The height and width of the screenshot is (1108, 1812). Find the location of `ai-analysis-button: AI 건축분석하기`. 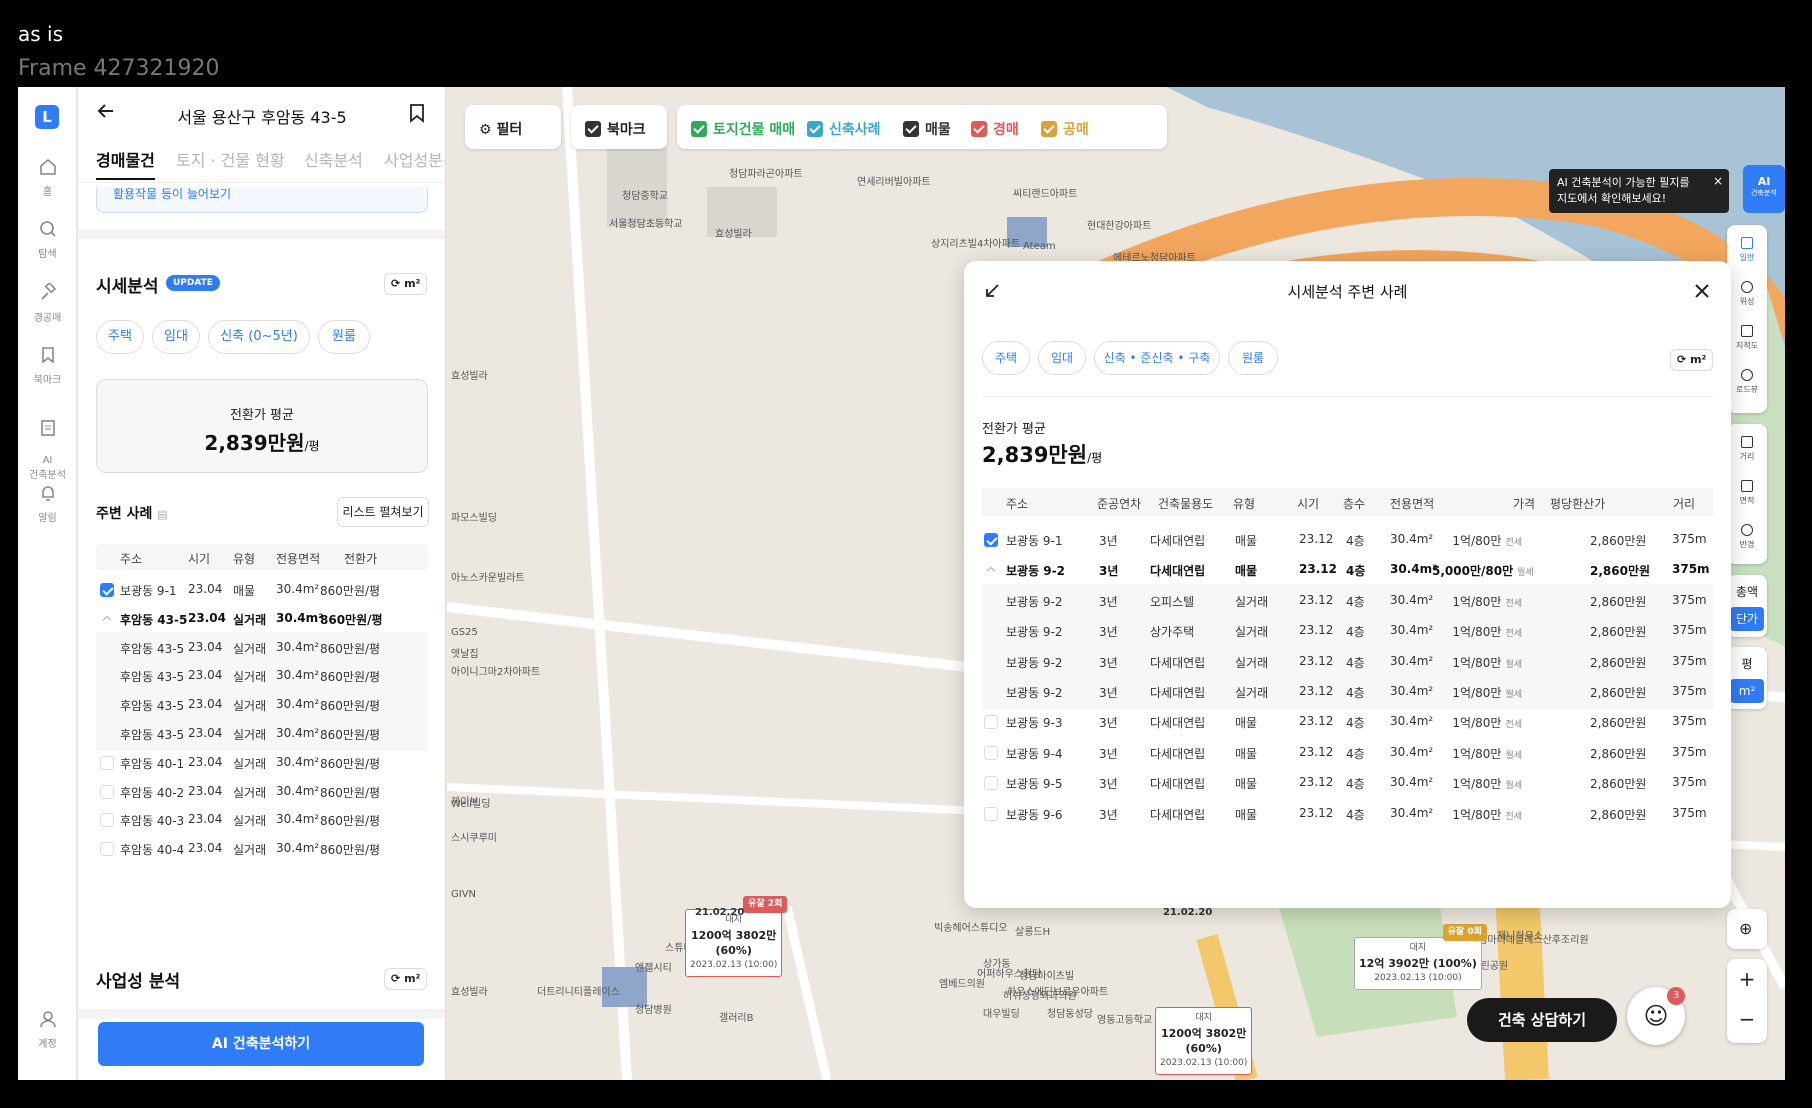

ai-analysis-button: AI 건축분석하기 is located at coordinates (261, 1044).